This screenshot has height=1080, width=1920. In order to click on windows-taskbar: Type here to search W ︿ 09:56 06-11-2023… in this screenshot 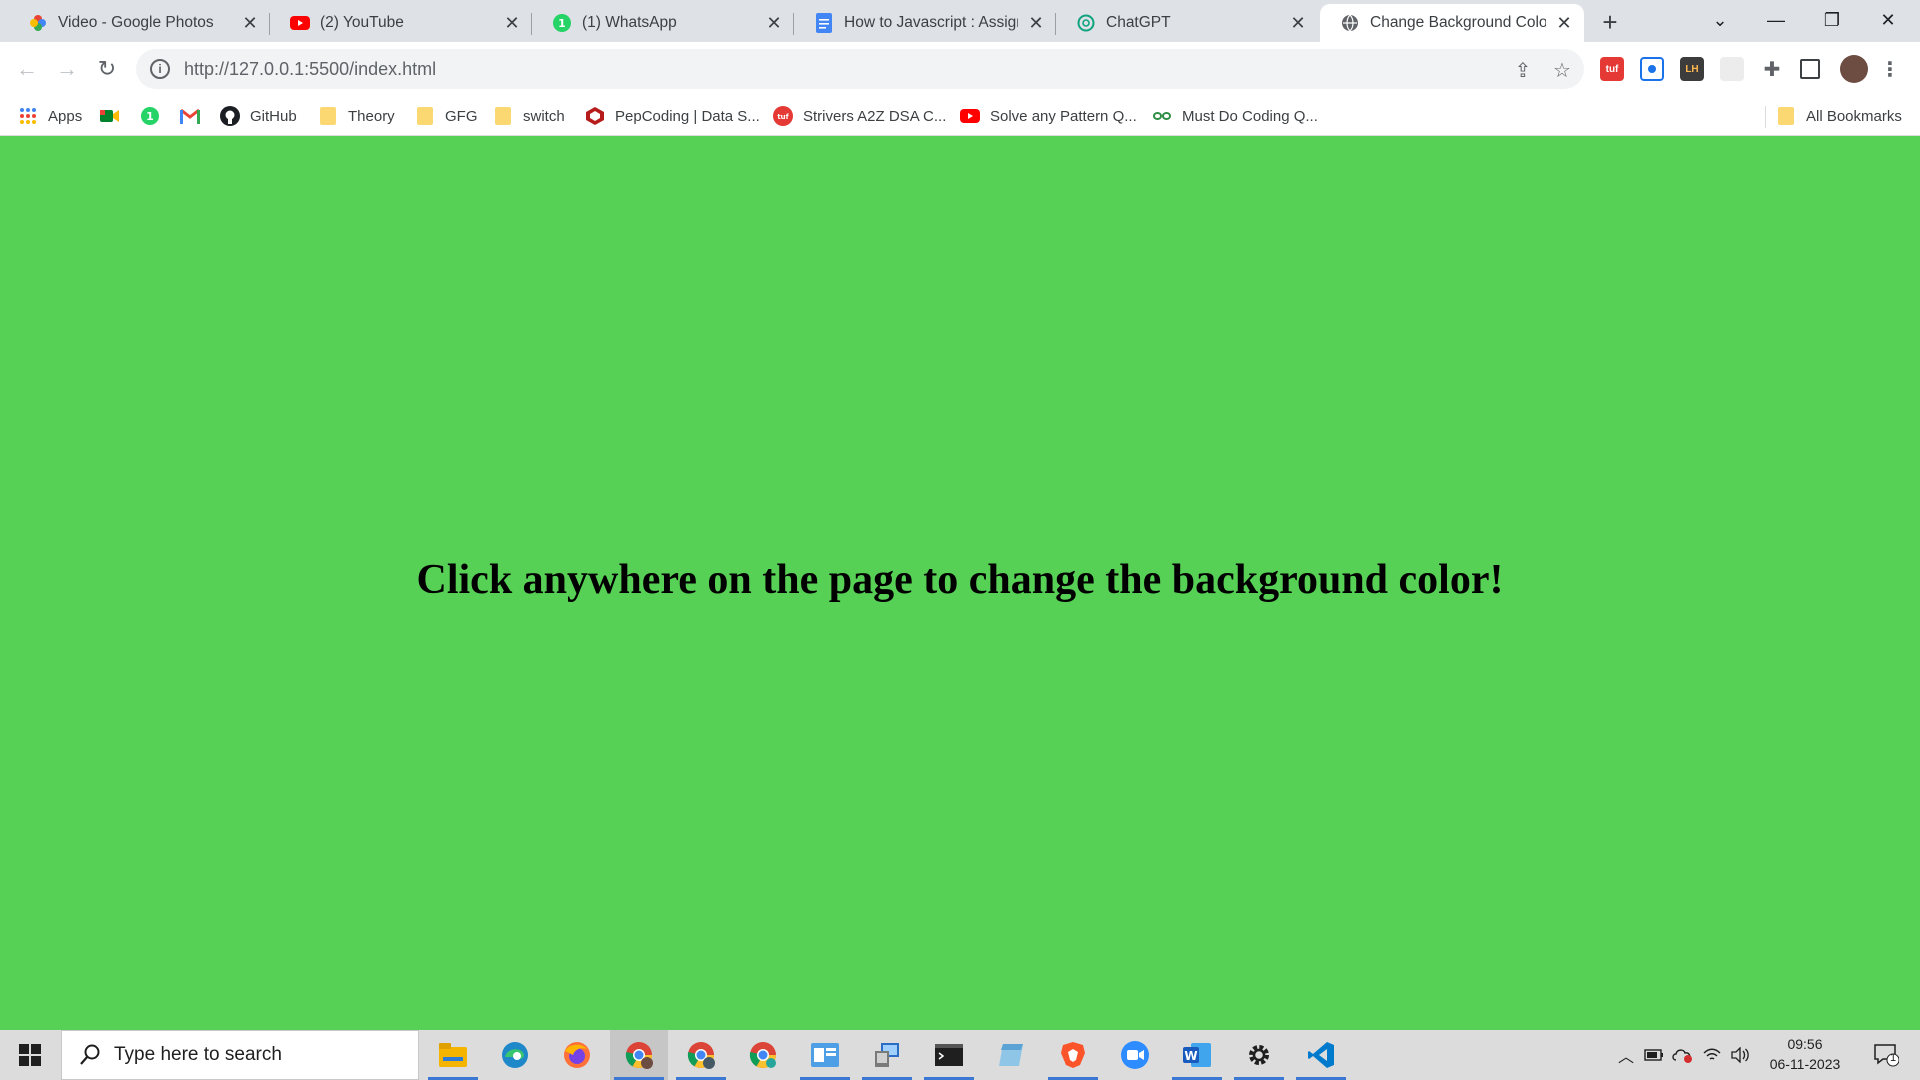, I will do `click(960, 1055)`.